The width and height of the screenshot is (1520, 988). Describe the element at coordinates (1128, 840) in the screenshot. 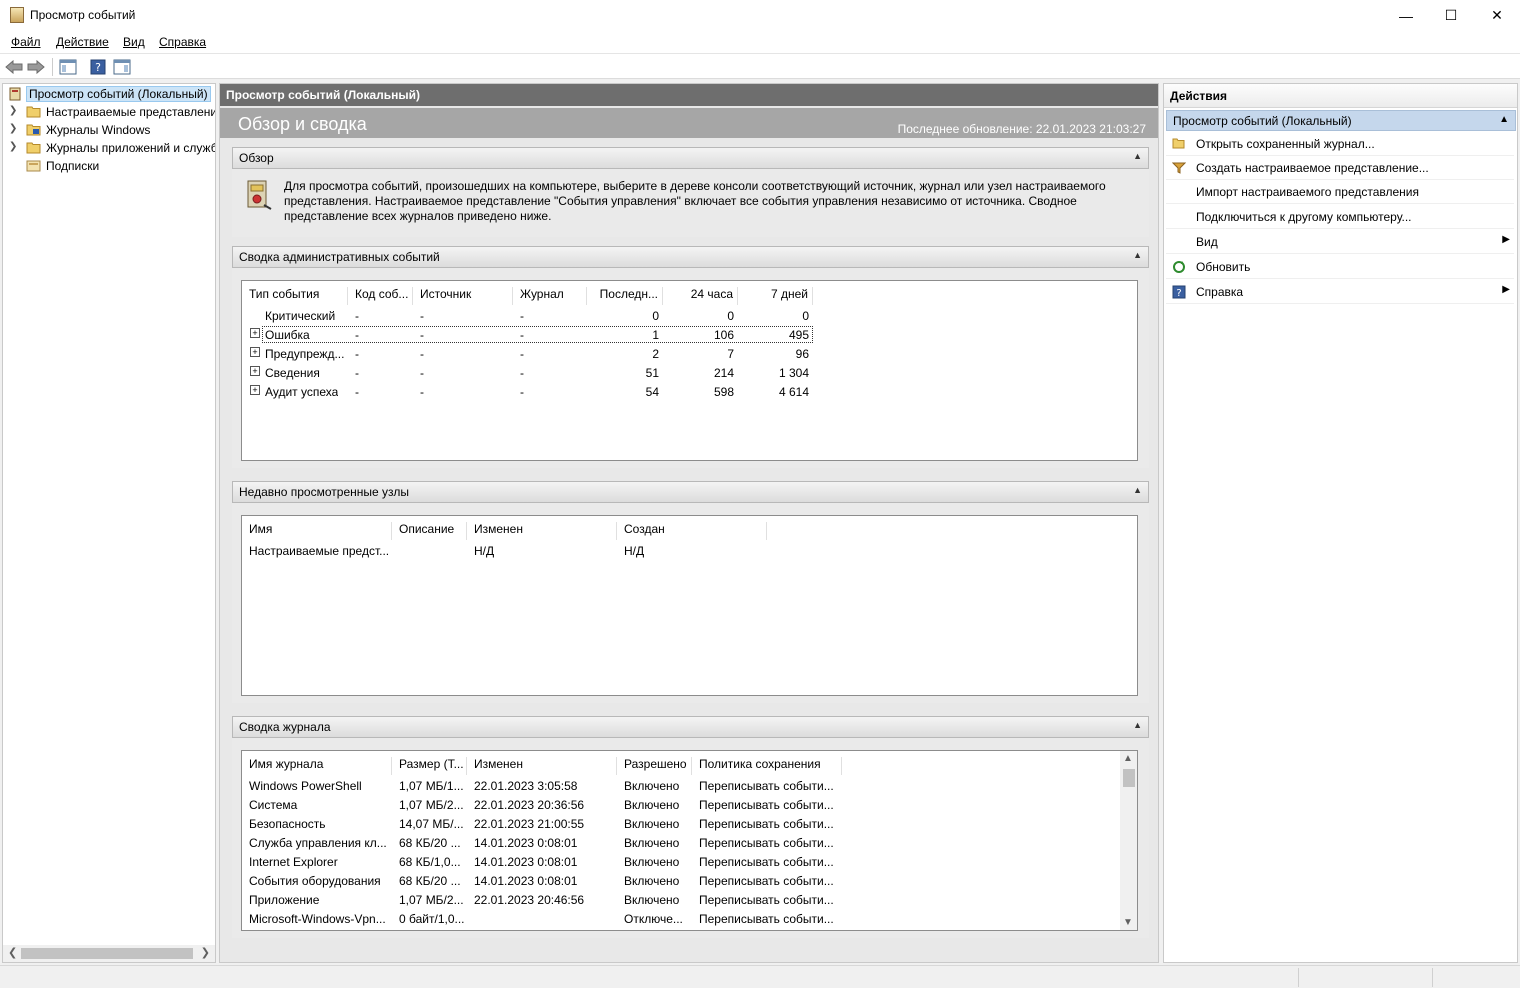

I see `log-summary-vertical-scrollbar: ▲ ▼` at that location.